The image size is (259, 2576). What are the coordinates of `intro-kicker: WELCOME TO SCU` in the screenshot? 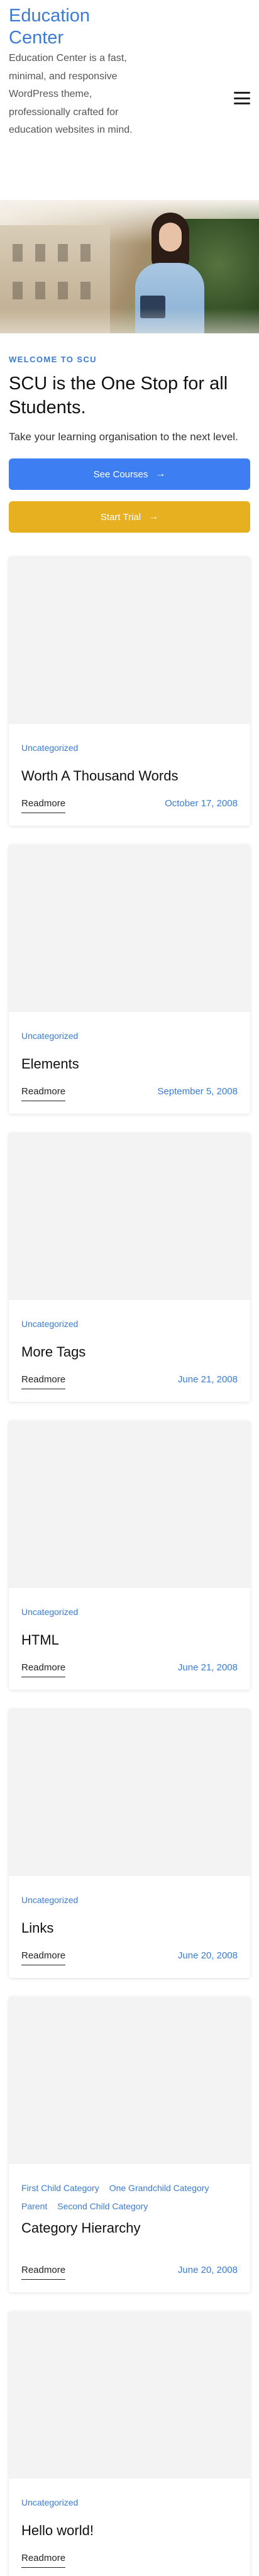 It's located at (53, 359).